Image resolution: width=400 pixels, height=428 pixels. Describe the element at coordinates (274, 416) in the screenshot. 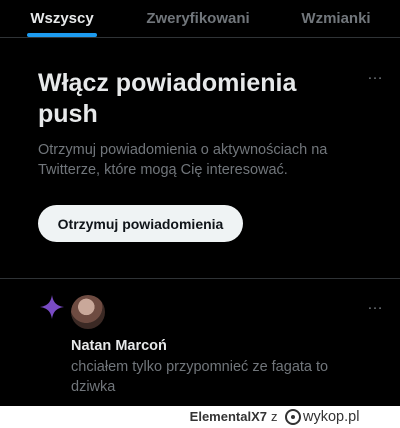

I see `watermark-connector: z` at that location.